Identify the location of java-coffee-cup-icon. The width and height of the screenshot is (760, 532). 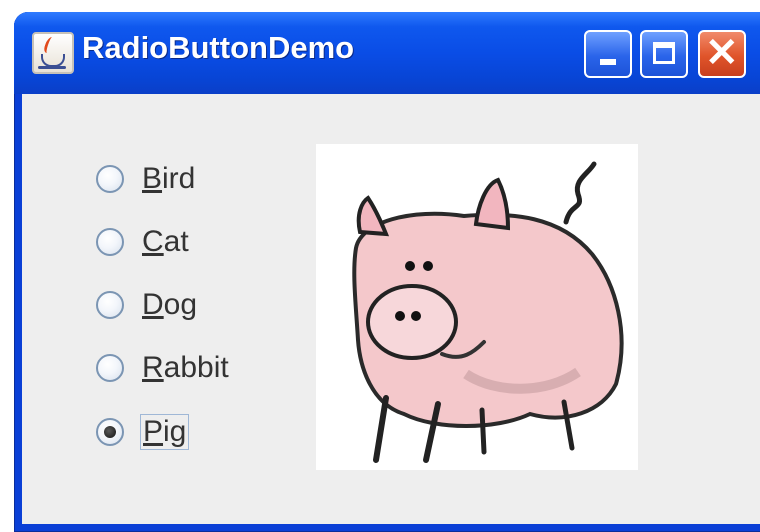
(53, 53).